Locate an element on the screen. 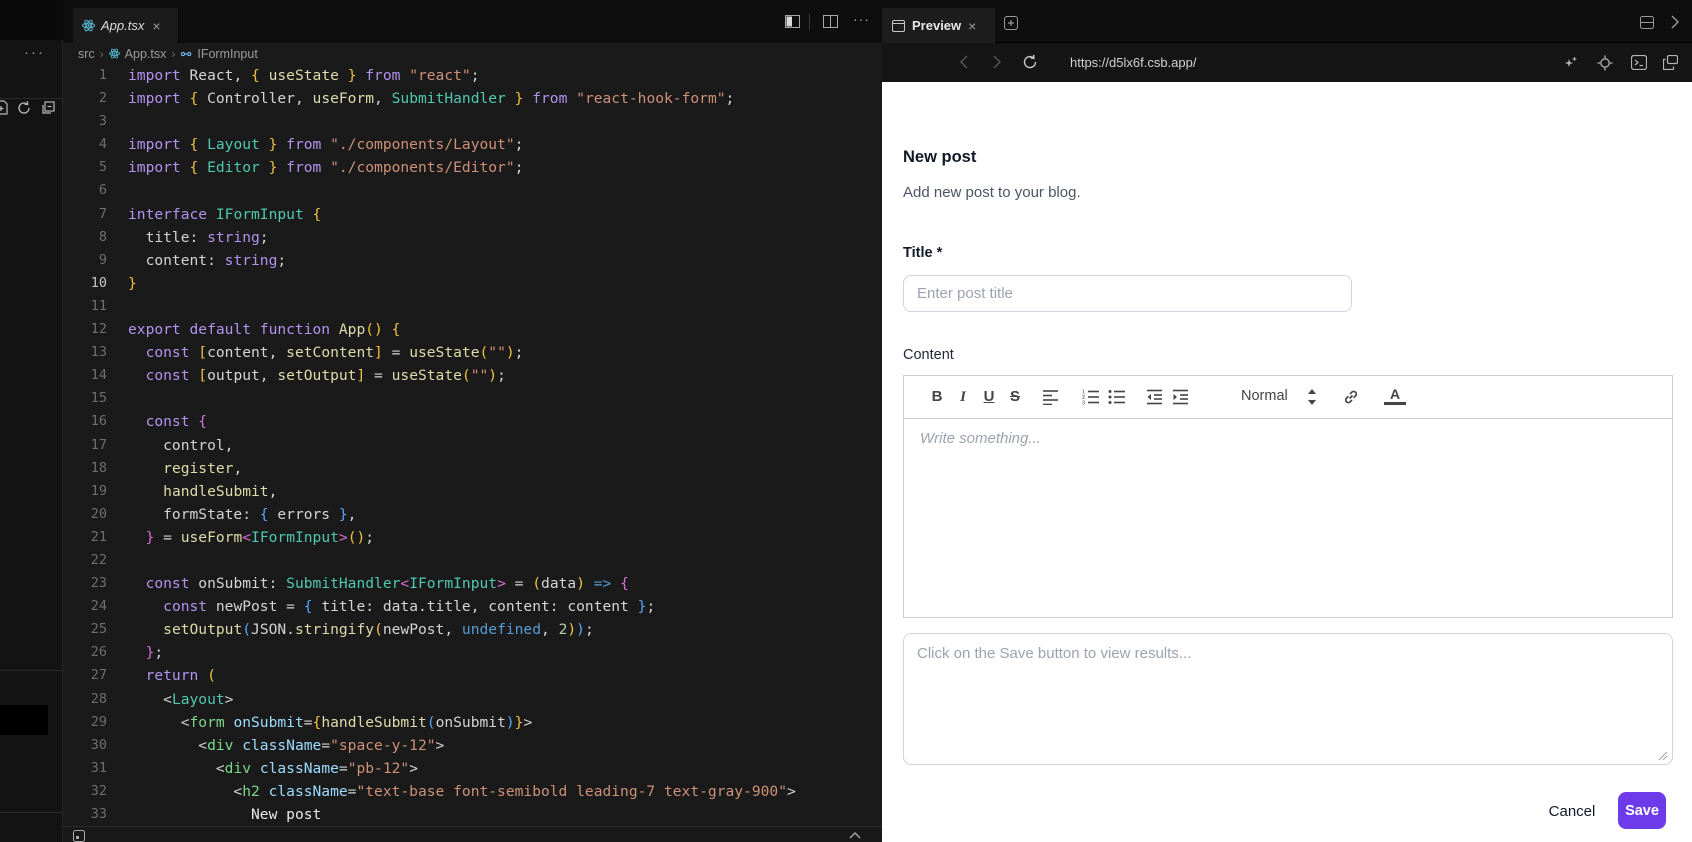 Image resolution: width=1692 pixels, height=842 pixels. code-line-15: 15 is located at coordinates (472, 398).